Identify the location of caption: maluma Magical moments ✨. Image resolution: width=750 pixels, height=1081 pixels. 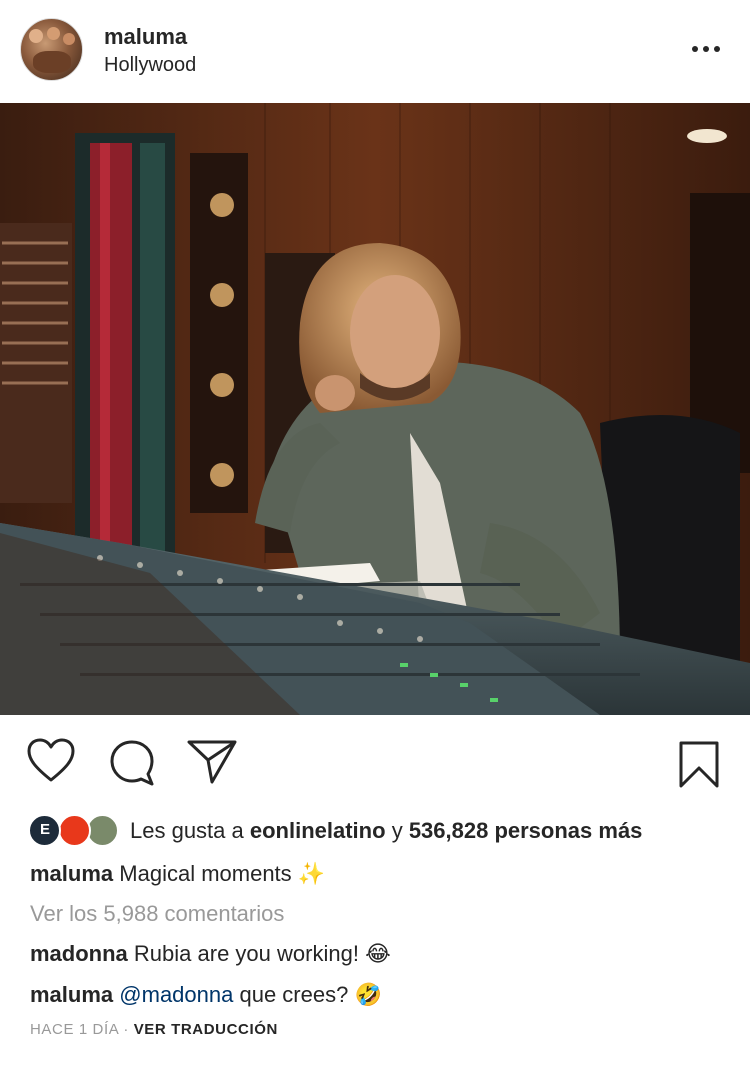
(177, 874).